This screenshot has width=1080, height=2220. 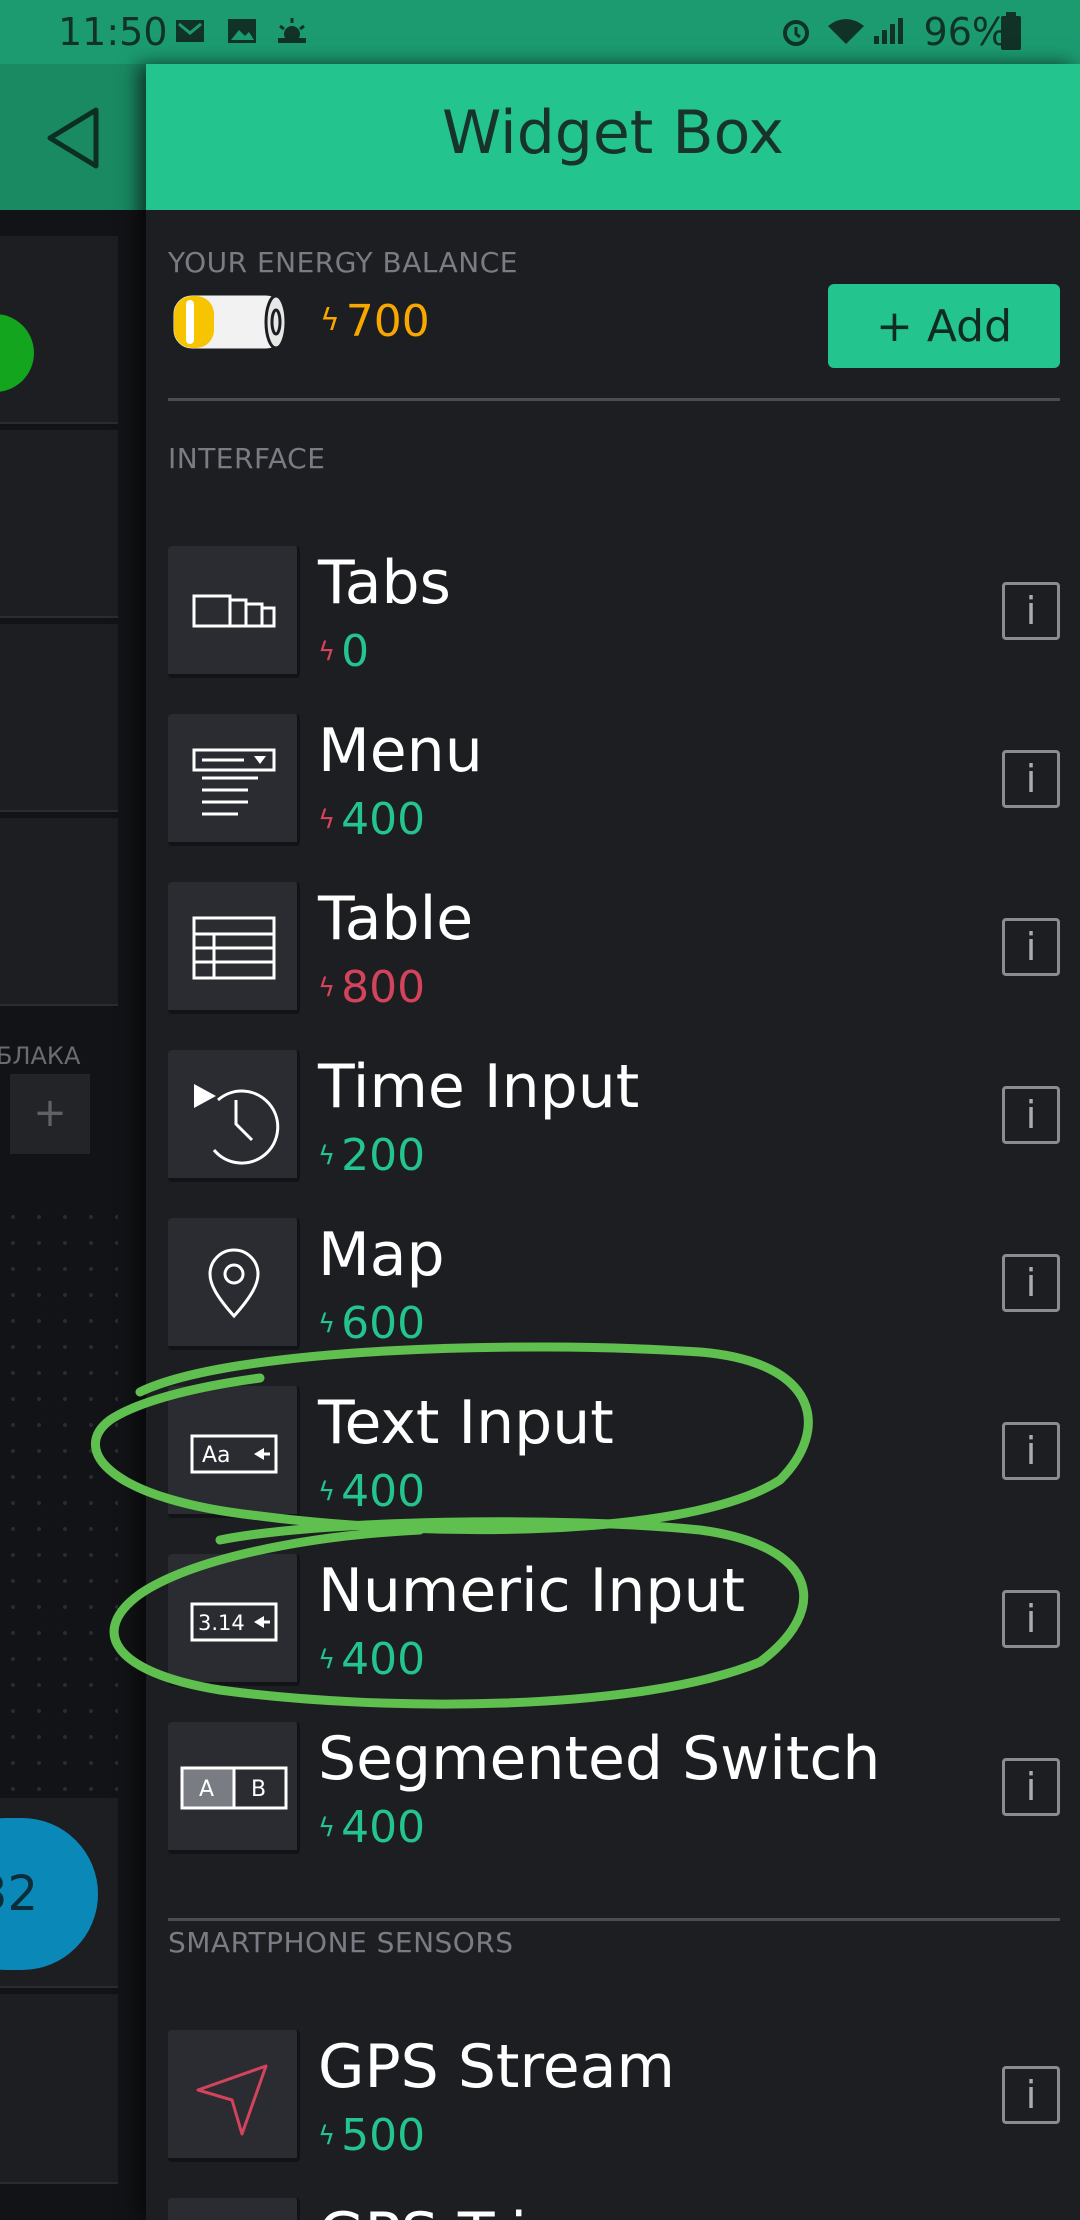 What do you see at coordinates (234, 2209) in the screenshot?
I see `gps-trigger-icon` at bounding box center [234, 2209].